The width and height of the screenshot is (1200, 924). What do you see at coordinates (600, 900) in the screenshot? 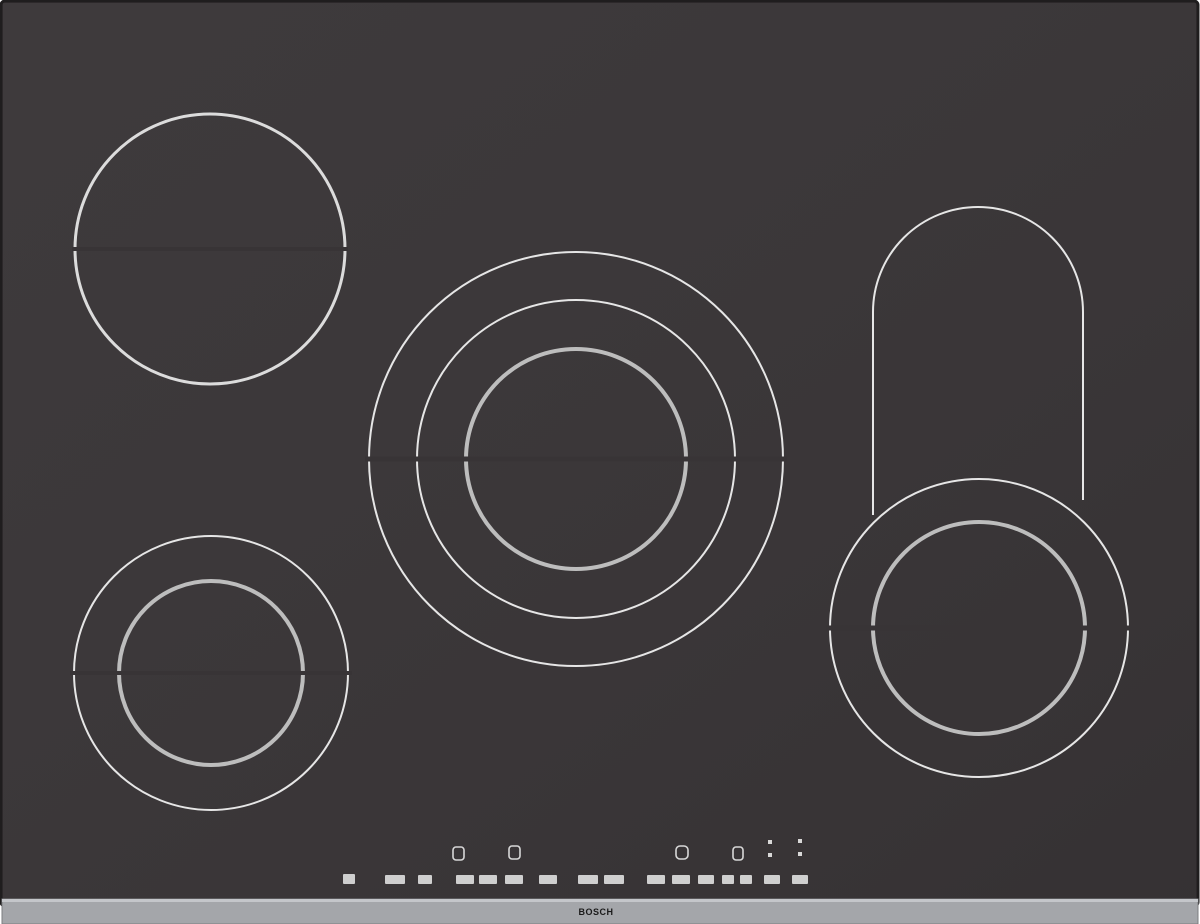
I see `front-trim-highlight` at bounding box center [600, 900].